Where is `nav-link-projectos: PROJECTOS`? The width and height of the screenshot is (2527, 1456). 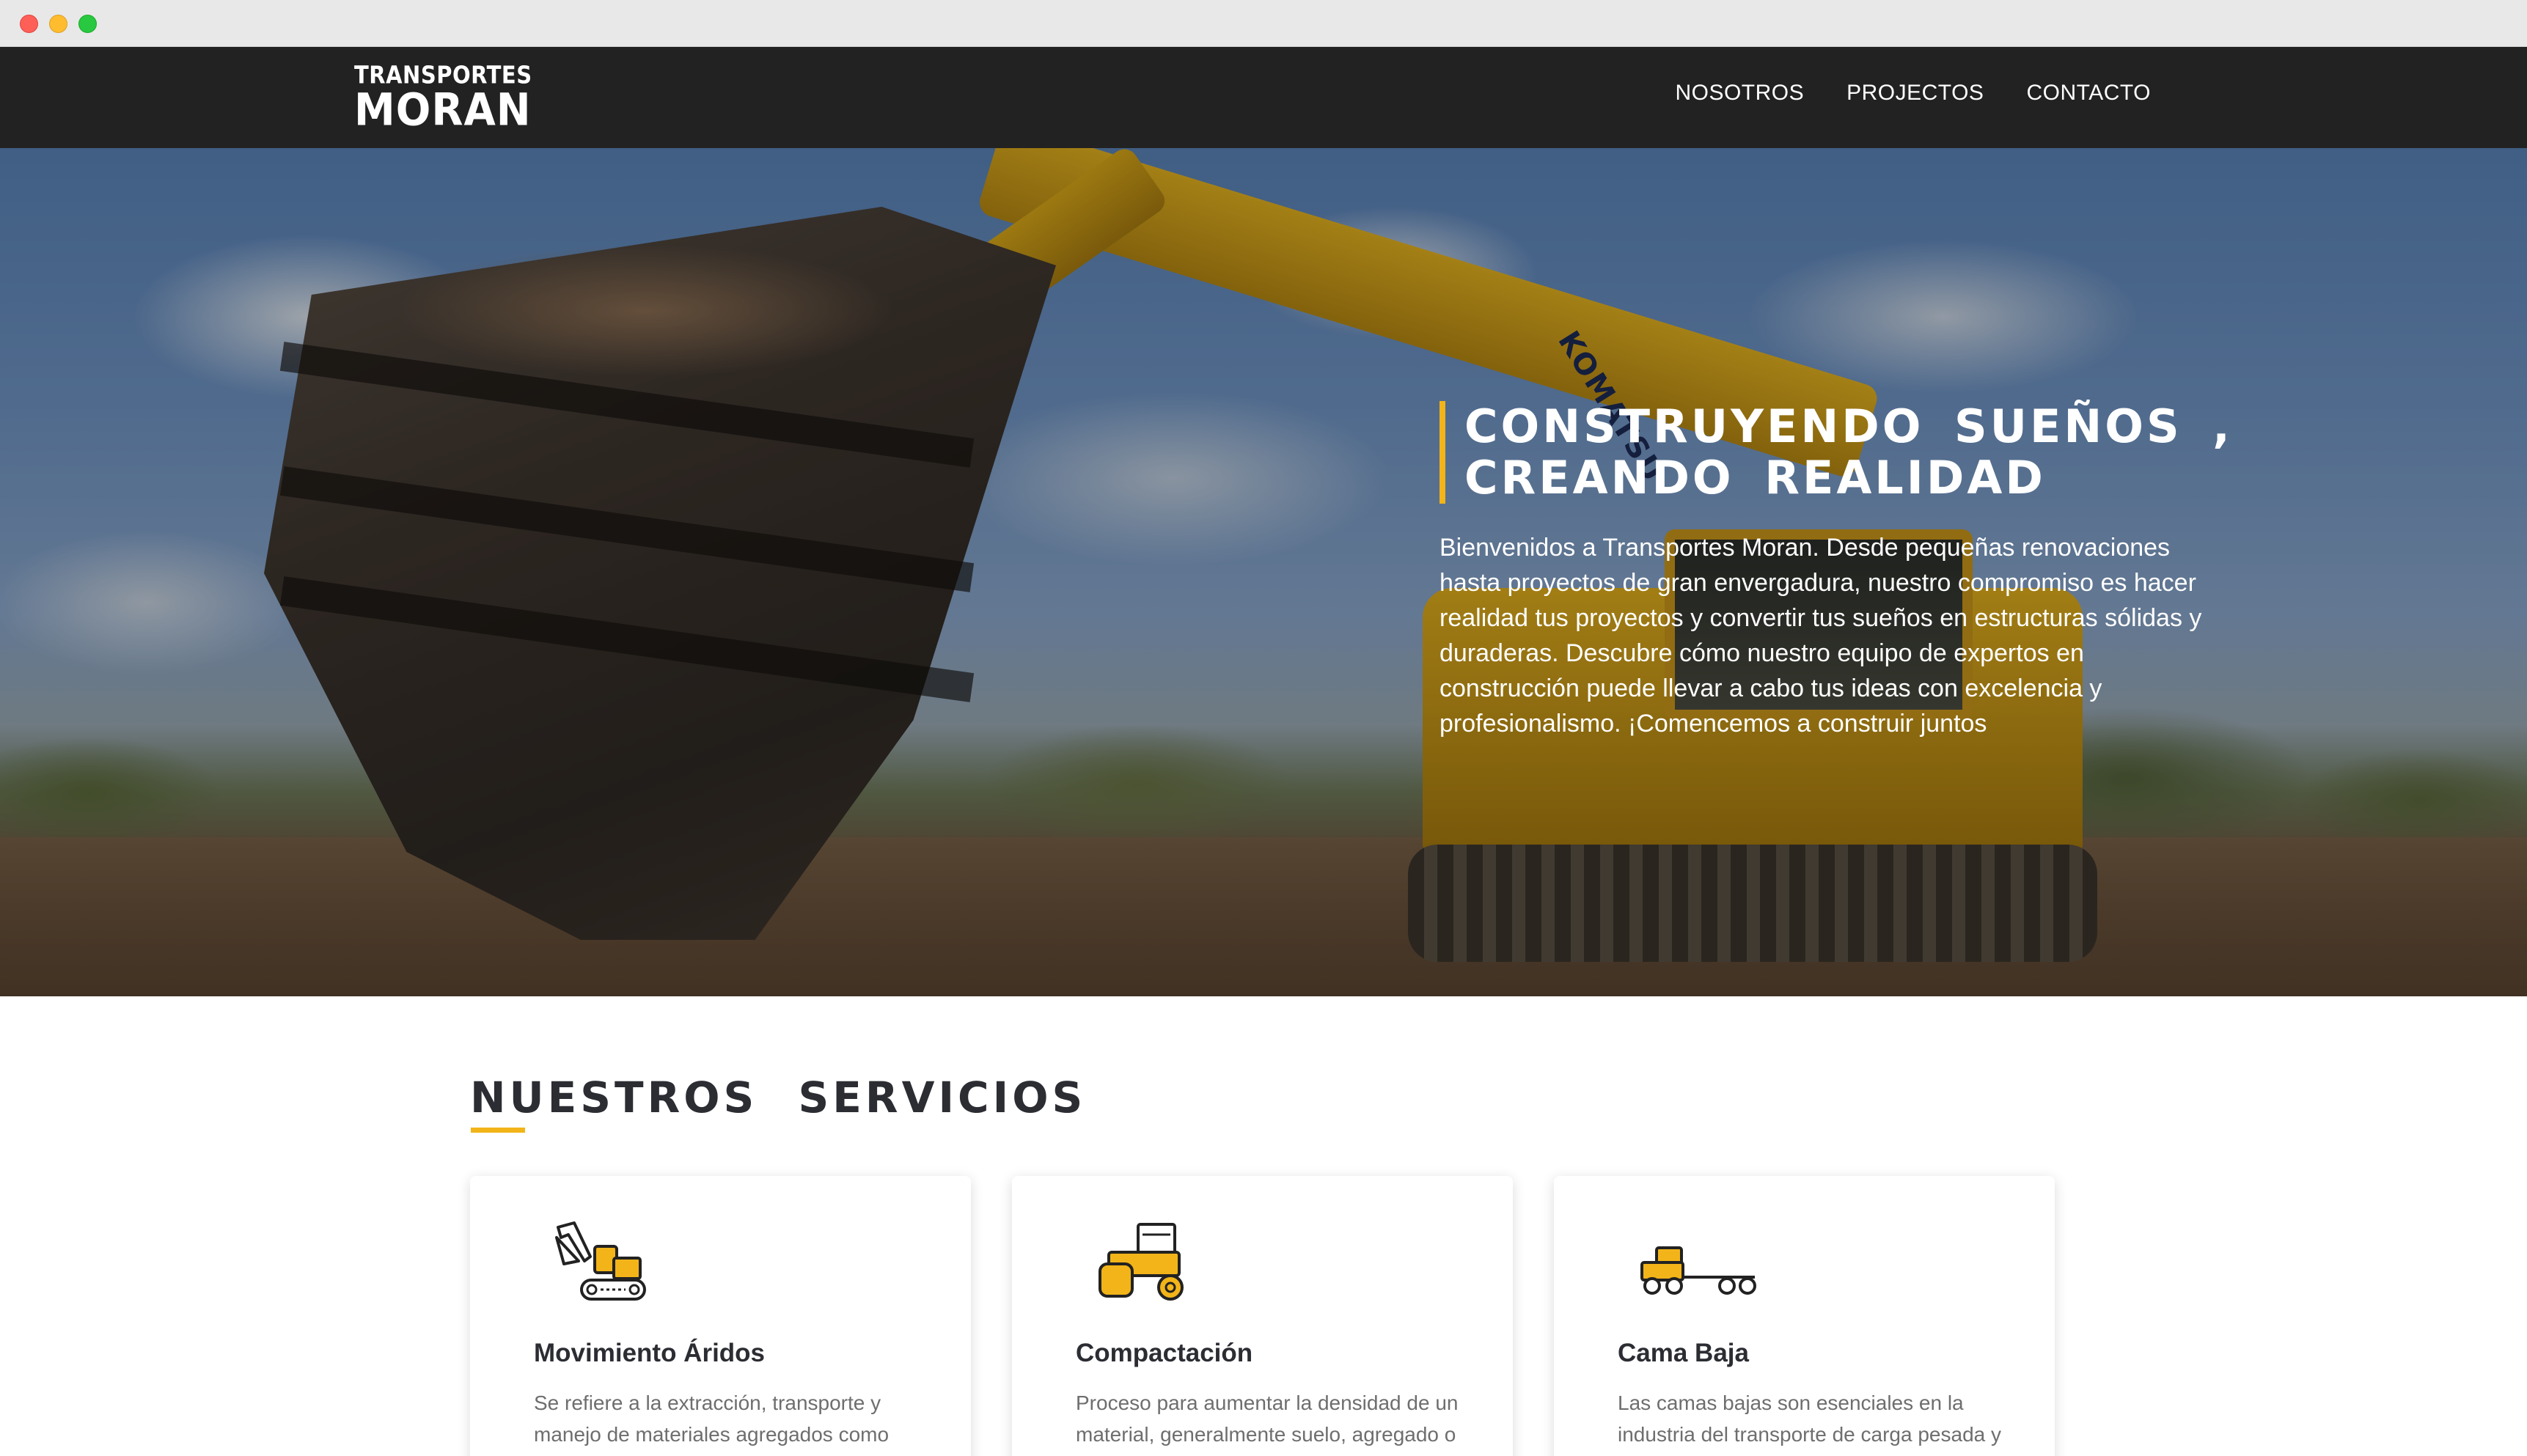 nav-link-projectos: PROJECTOS is located at coordinates (1915, 93).